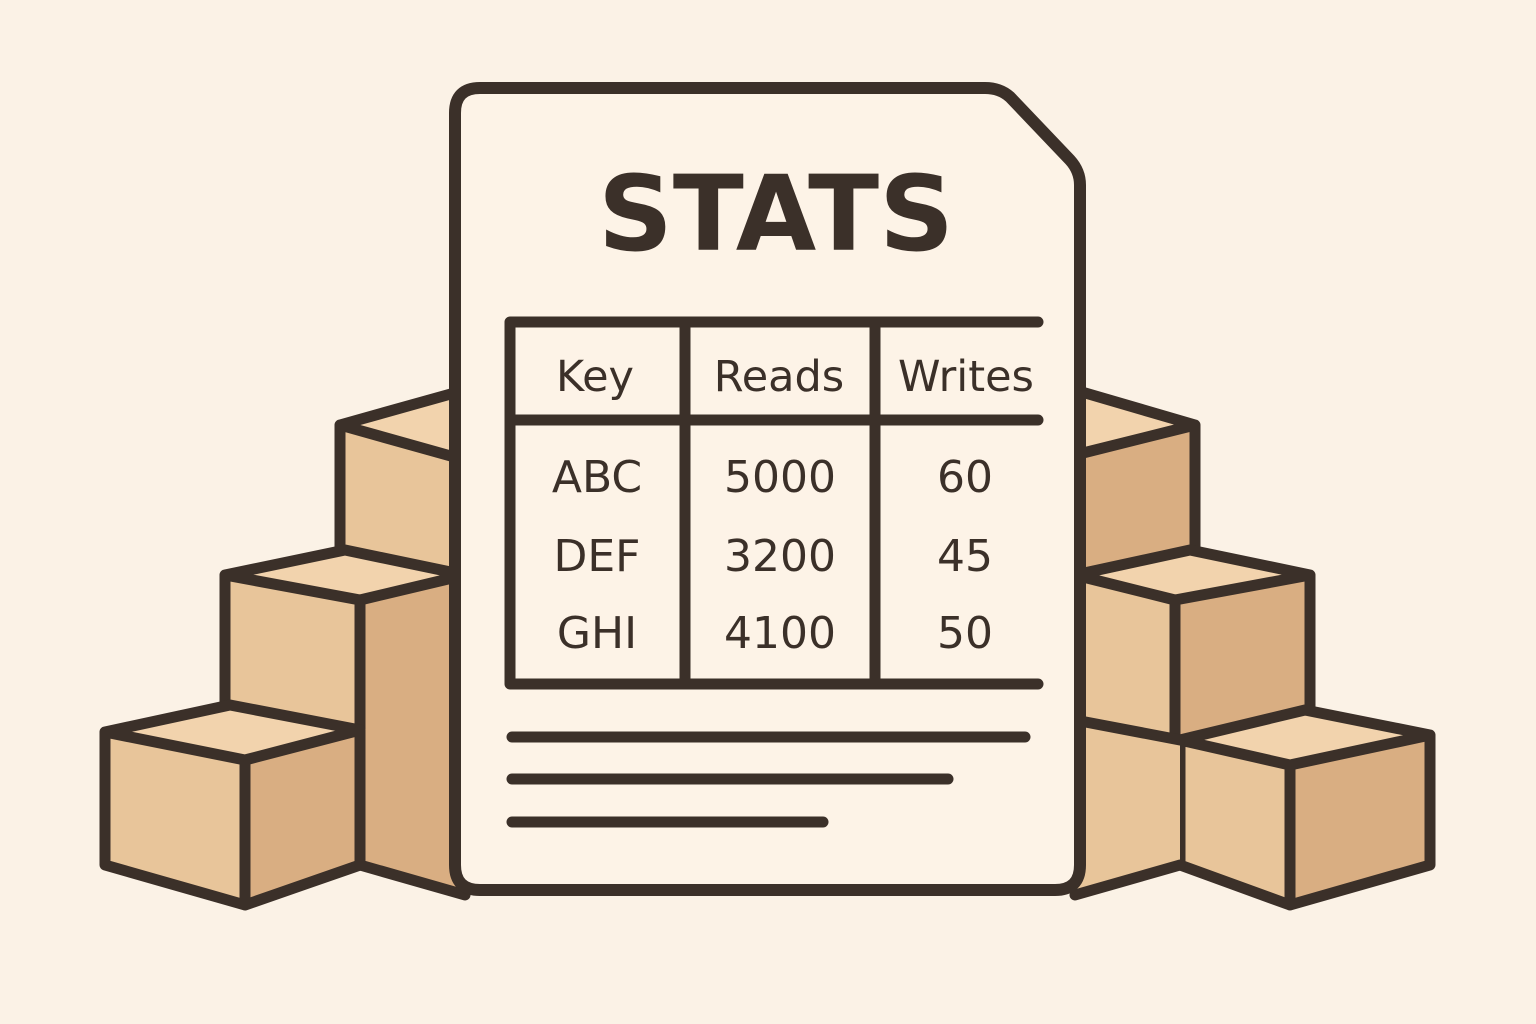  I want to click on box-stack-left, so click(285, 647).